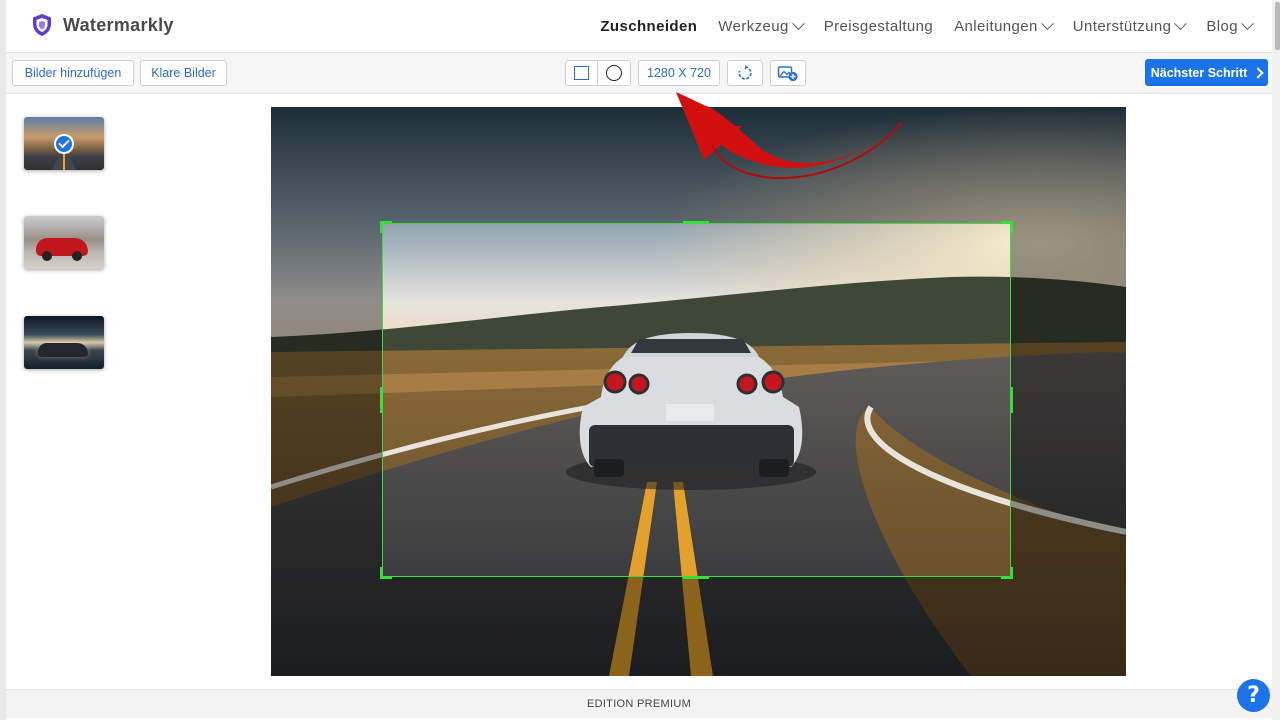 Image resolution: width=1280 pixels, height=720 pixels. Describe the element at coordinates (386, 573) in the screenshot. I see `crop-handle-bottom-left` at that location.